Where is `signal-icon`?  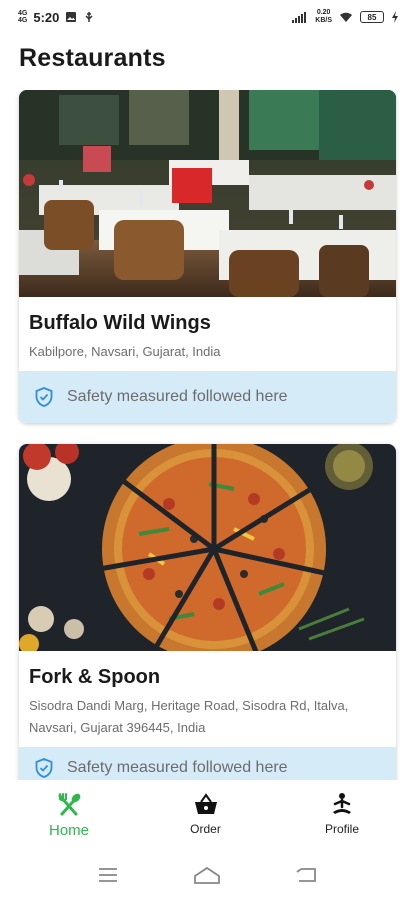
signal-icon is located at coordinates (299, 17).